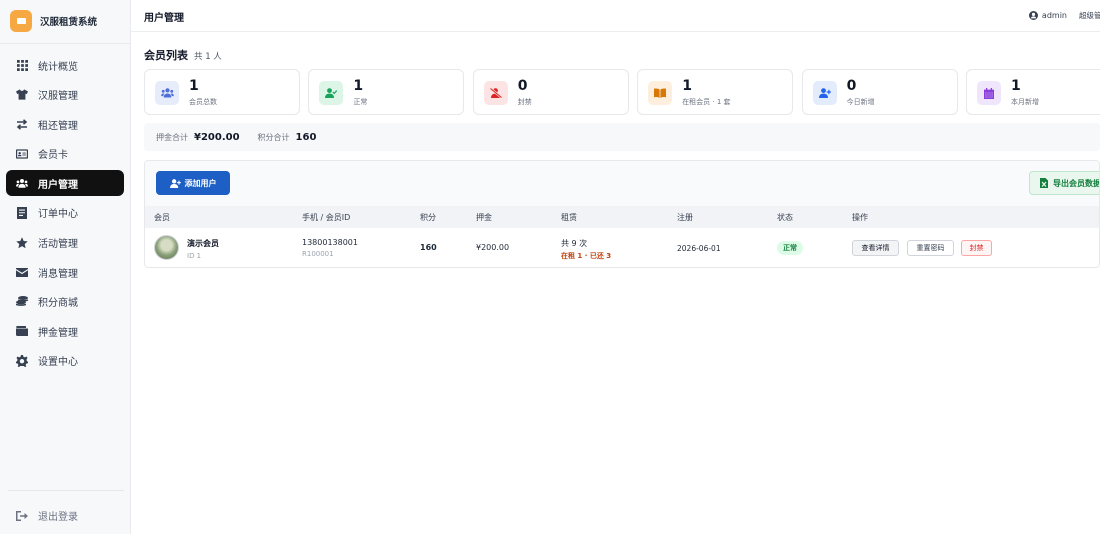 This screenshot has width=1100, height=534. Describe the element at coordinates (615, 16) in the screenshot. I see `top-bar: 用户管理 admin 超级管理员` at that location.